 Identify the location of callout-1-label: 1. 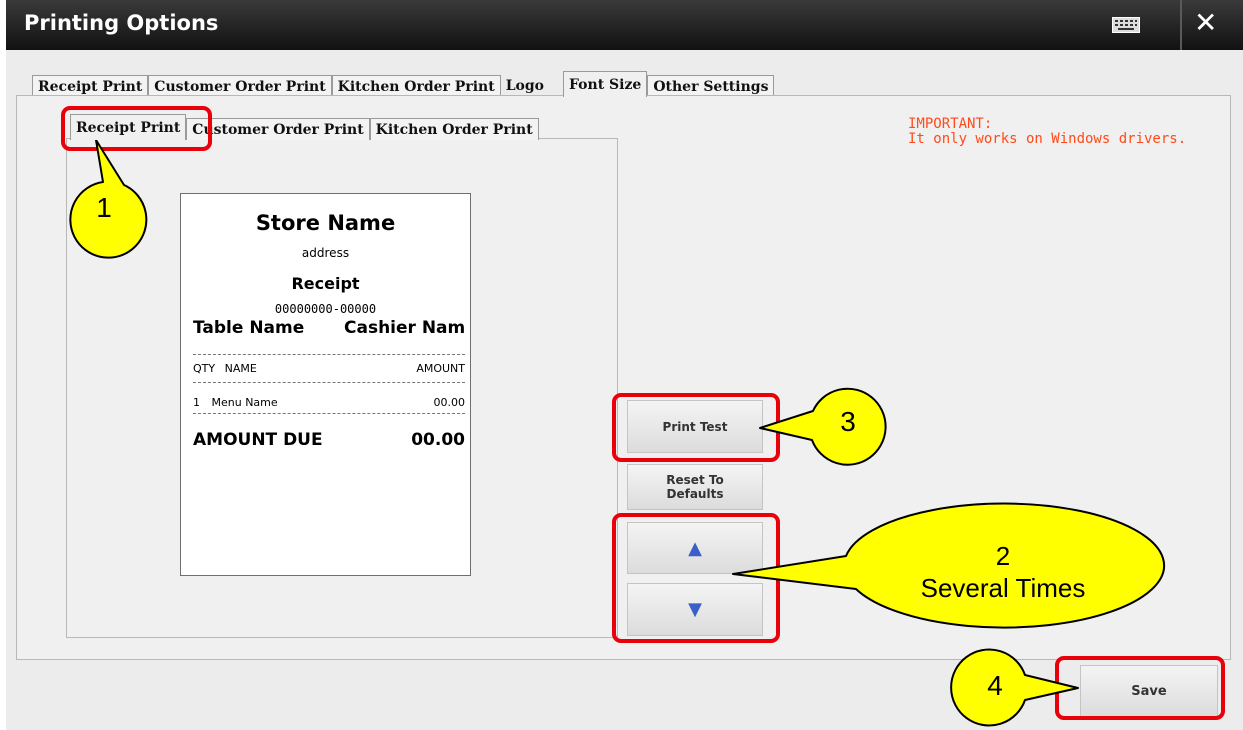
(104, 207).